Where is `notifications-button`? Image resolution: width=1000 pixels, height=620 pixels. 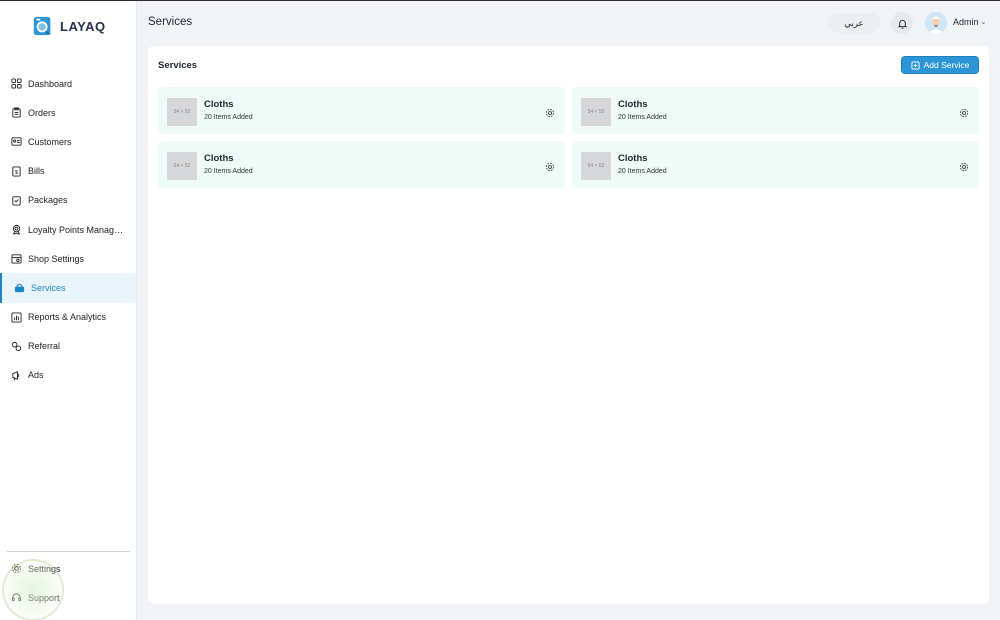
notifications-button is located at coordinates (902, 23).